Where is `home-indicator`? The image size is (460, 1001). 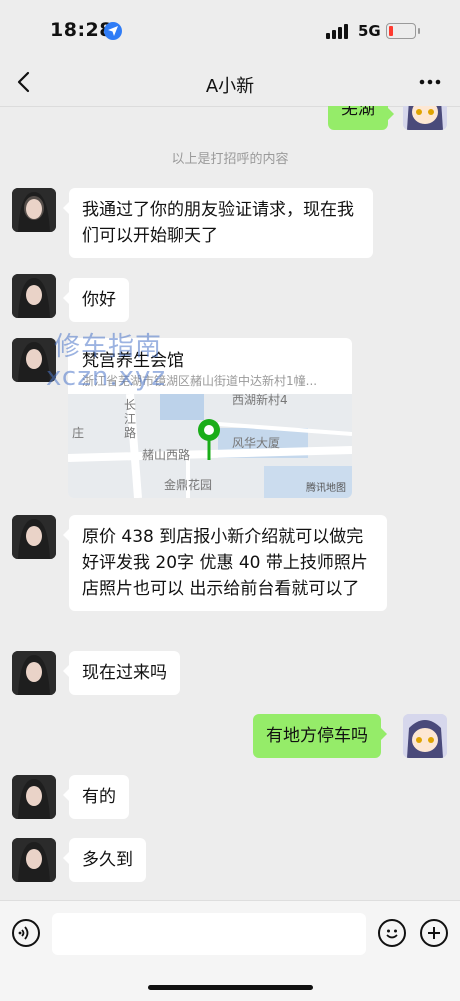
home-indicator is located at coordinates (230, 987).